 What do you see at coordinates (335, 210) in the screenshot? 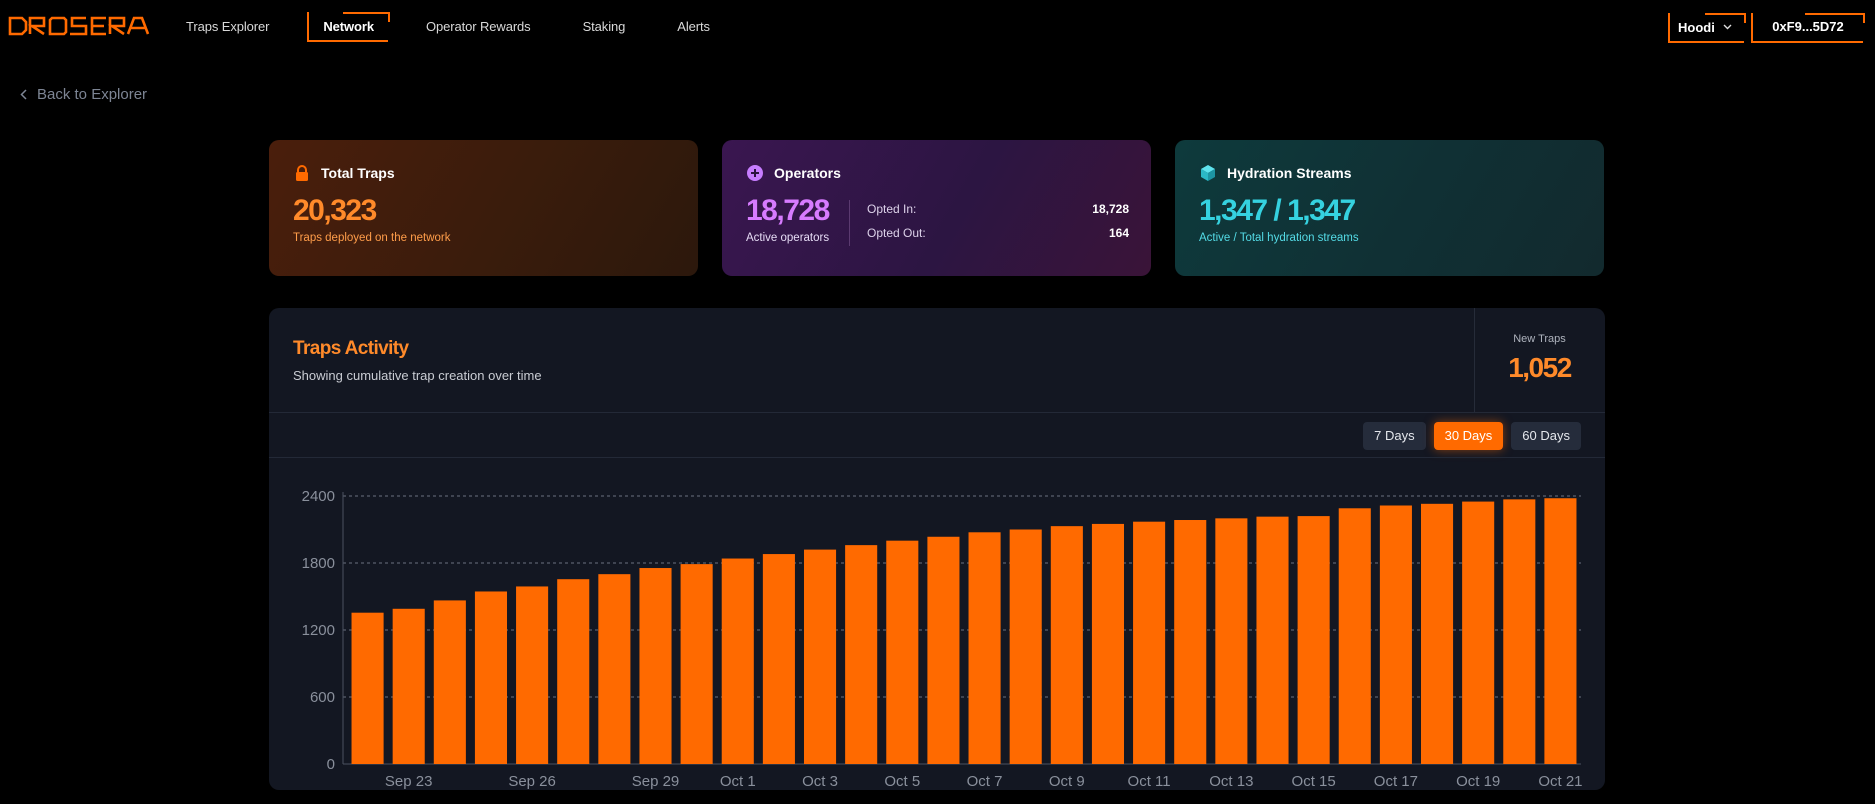
I see `total-traps-value: 20,323` at bounding box center [335, 210].